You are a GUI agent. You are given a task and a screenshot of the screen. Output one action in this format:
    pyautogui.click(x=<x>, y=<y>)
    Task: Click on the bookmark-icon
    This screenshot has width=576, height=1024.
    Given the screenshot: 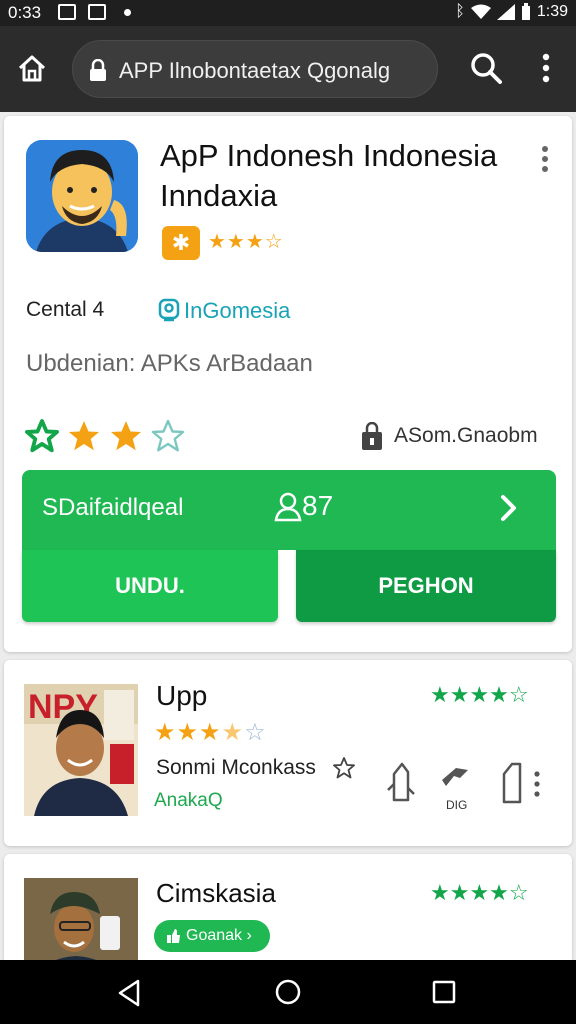 What is the action you would take?
    pyautogui.click(x=514, y=783)
    